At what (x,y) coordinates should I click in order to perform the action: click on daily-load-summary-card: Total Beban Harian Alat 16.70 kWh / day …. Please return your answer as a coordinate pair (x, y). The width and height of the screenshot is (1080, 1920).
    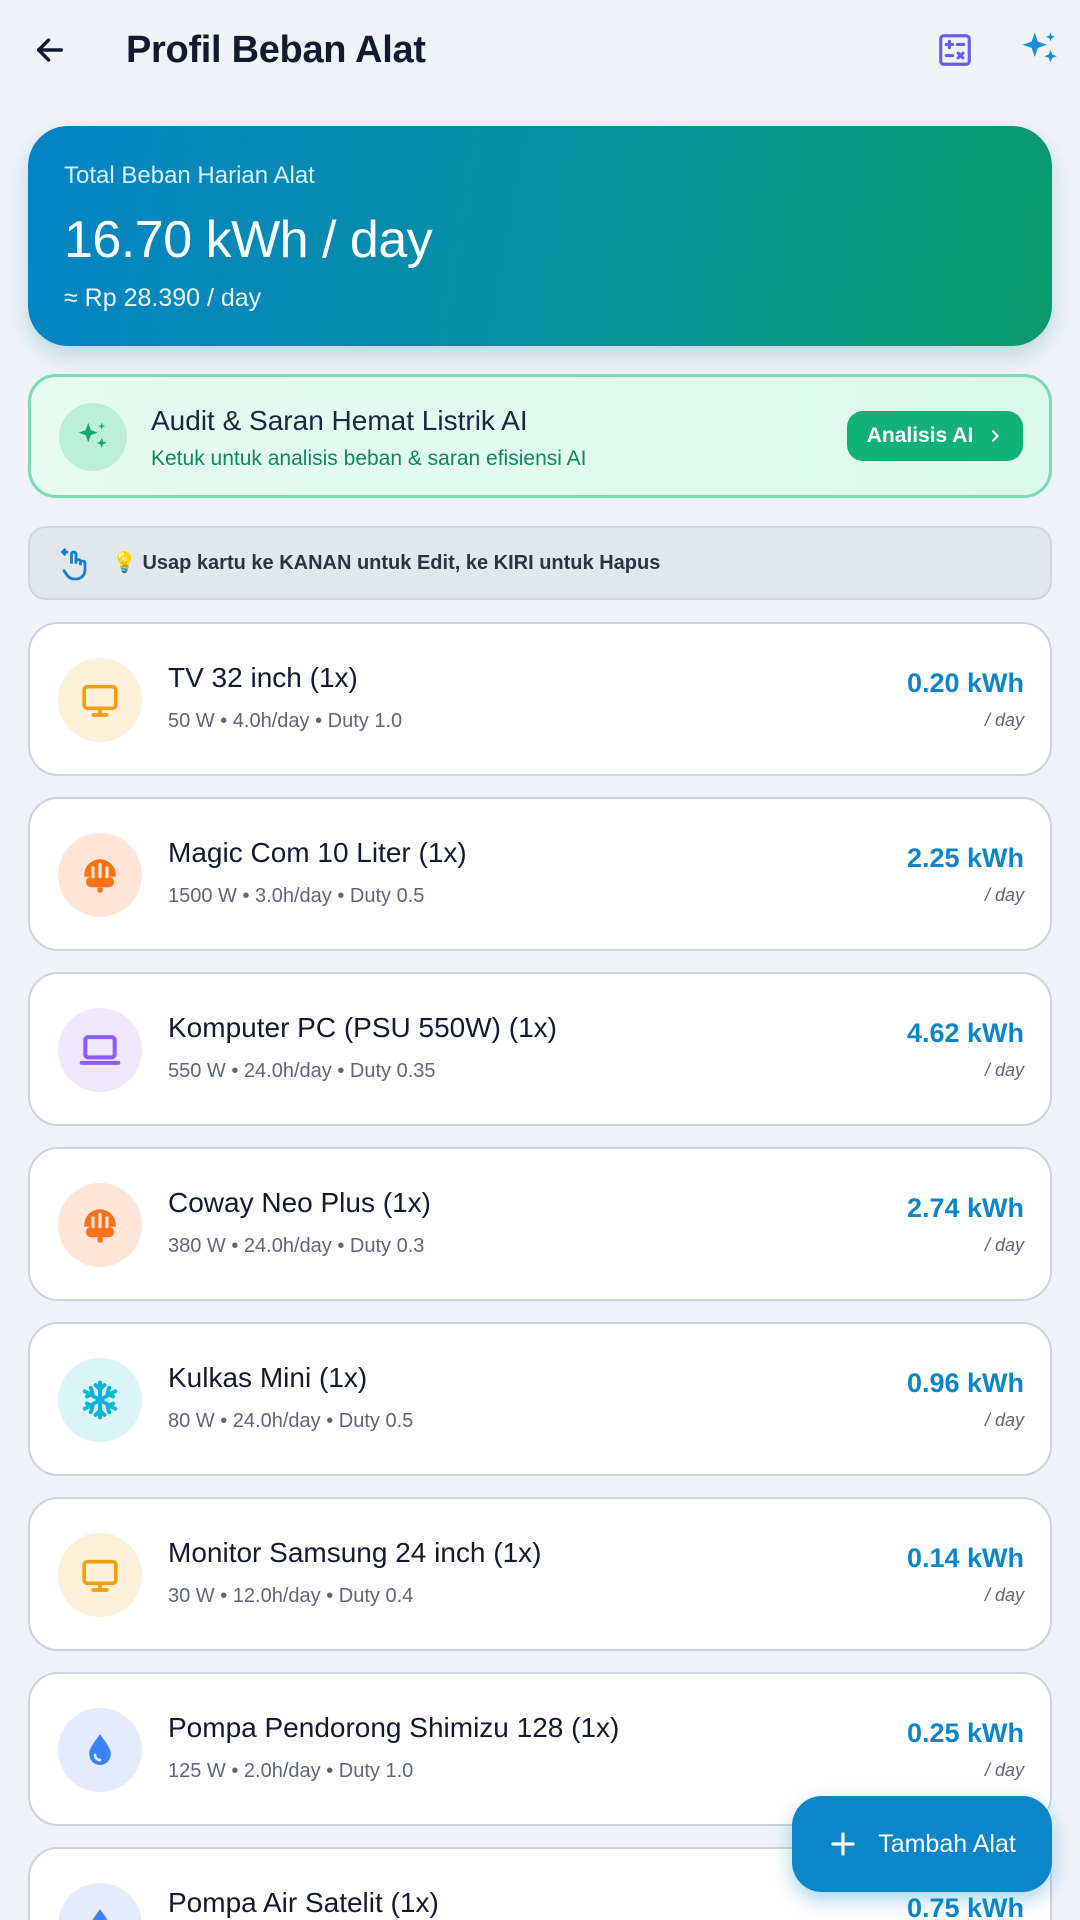
    Looking at the image, I should click on (540, 236).